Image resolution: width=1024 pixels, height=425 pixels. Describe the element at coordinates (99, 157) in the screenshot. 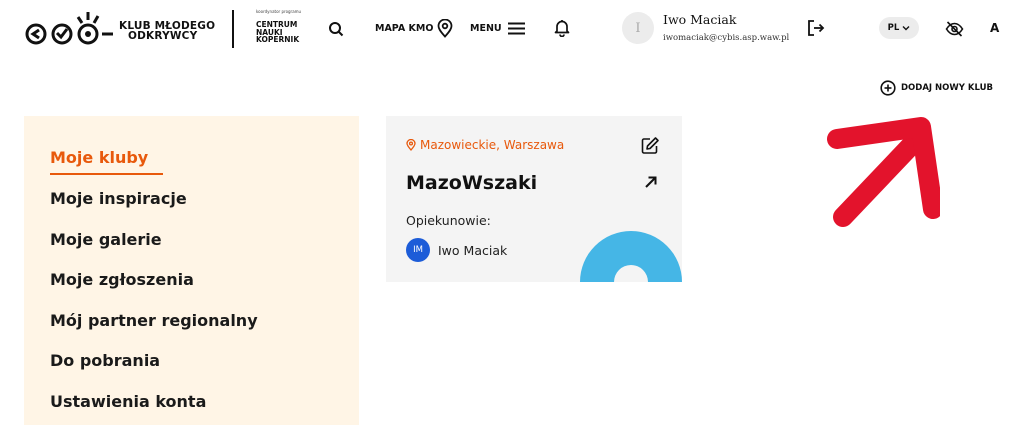

I see `sidebar-item-my-clubs: Moje kluby` at that location.